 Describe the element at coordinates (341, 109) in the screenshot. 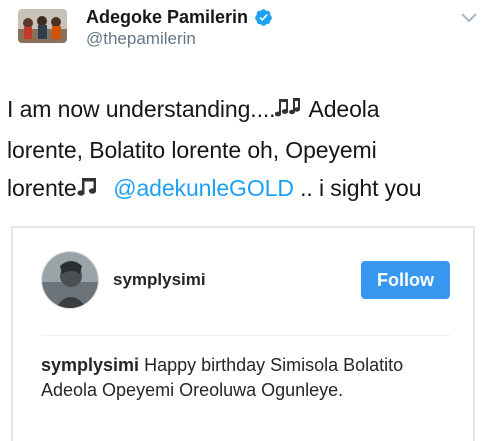

I see `tweet-text-line1-end: Adeola` at that location.